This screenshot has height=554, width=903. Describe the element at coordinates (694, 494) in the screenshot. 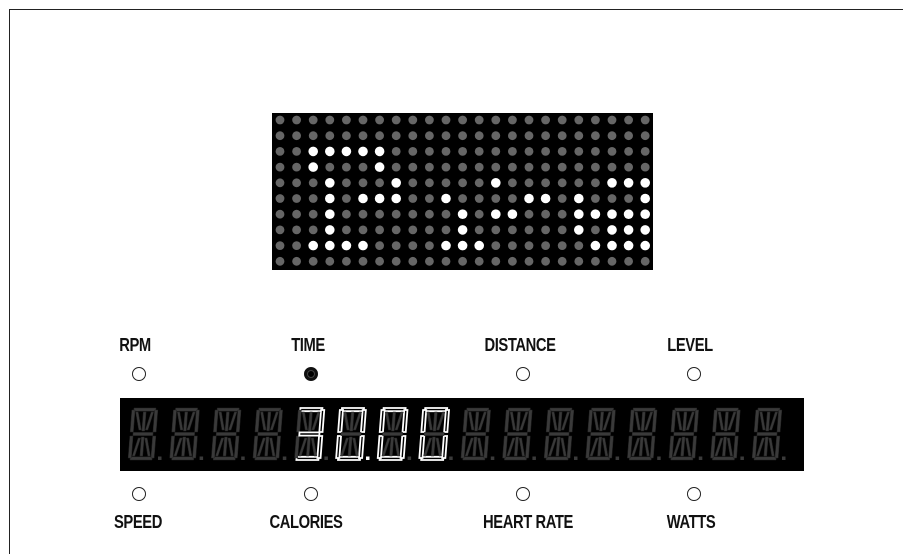

I see `watts-indicator-led` at that location.